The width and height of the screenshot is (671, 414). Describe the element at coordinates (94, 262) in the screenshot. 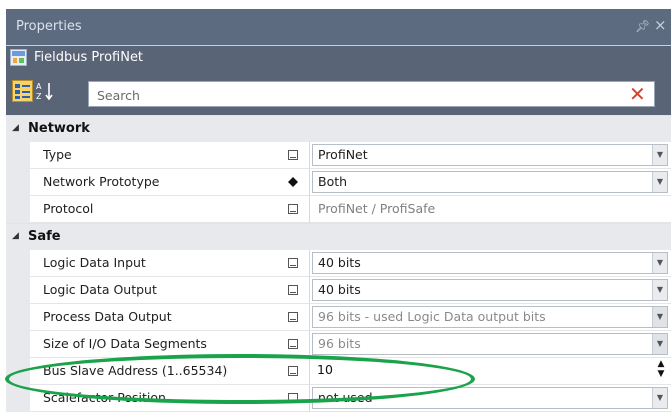

I see `property-name: Logic Data Input` at that location.